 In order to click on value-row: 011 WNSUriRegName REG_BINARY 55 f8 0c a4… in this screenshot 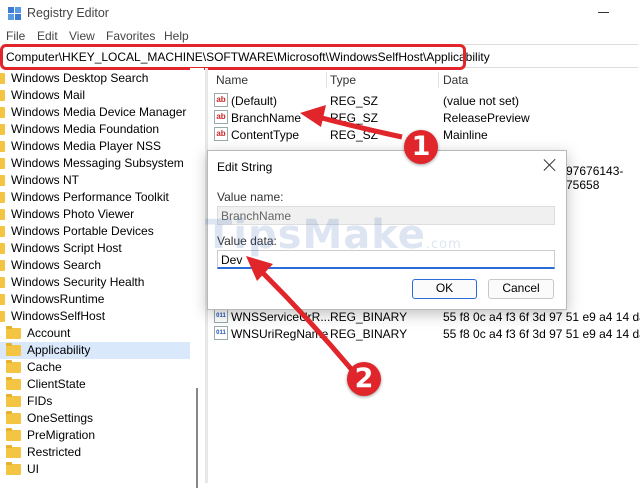, I will do `click(424, 333)`.